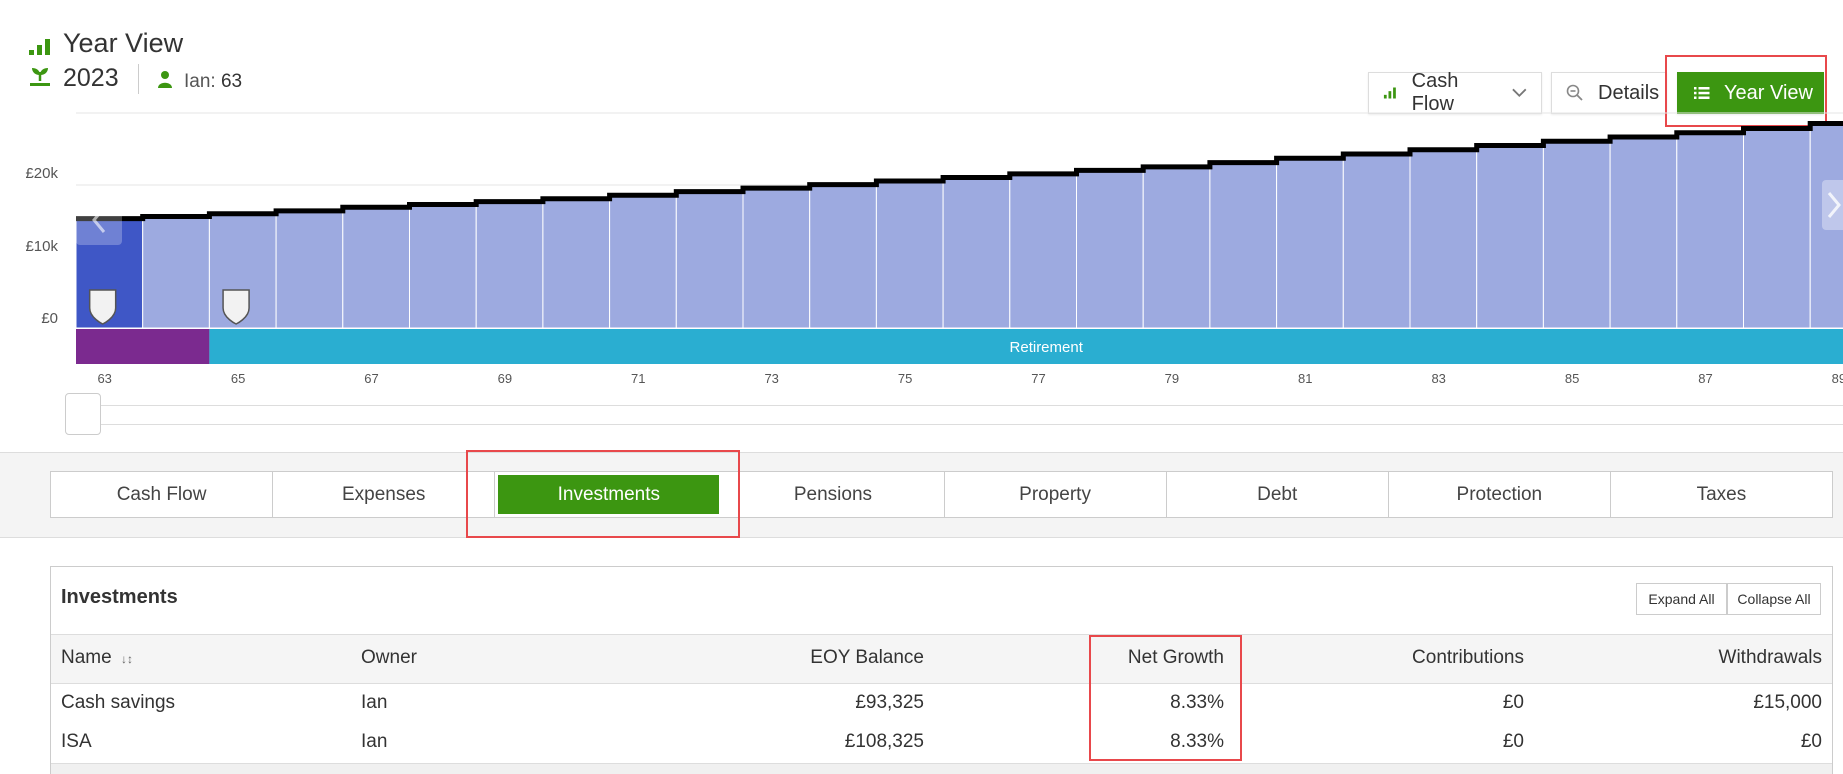 The height and width of the screenshot is (774, 1843). What do you see at coordinates (884, 741) in the screenshot?
I see `row-2-eoy-balance: £108,325` at bounding box center [884, 741].